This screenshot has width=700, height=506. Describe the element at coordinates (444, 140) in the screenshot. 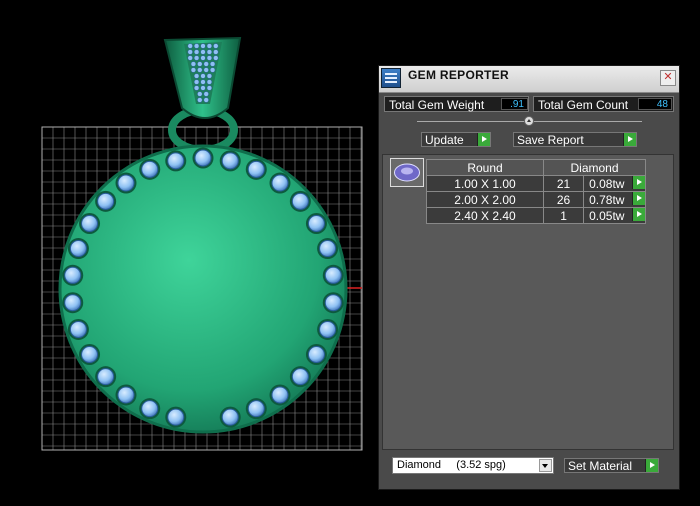

I see `update-button-label: Update` at that location.